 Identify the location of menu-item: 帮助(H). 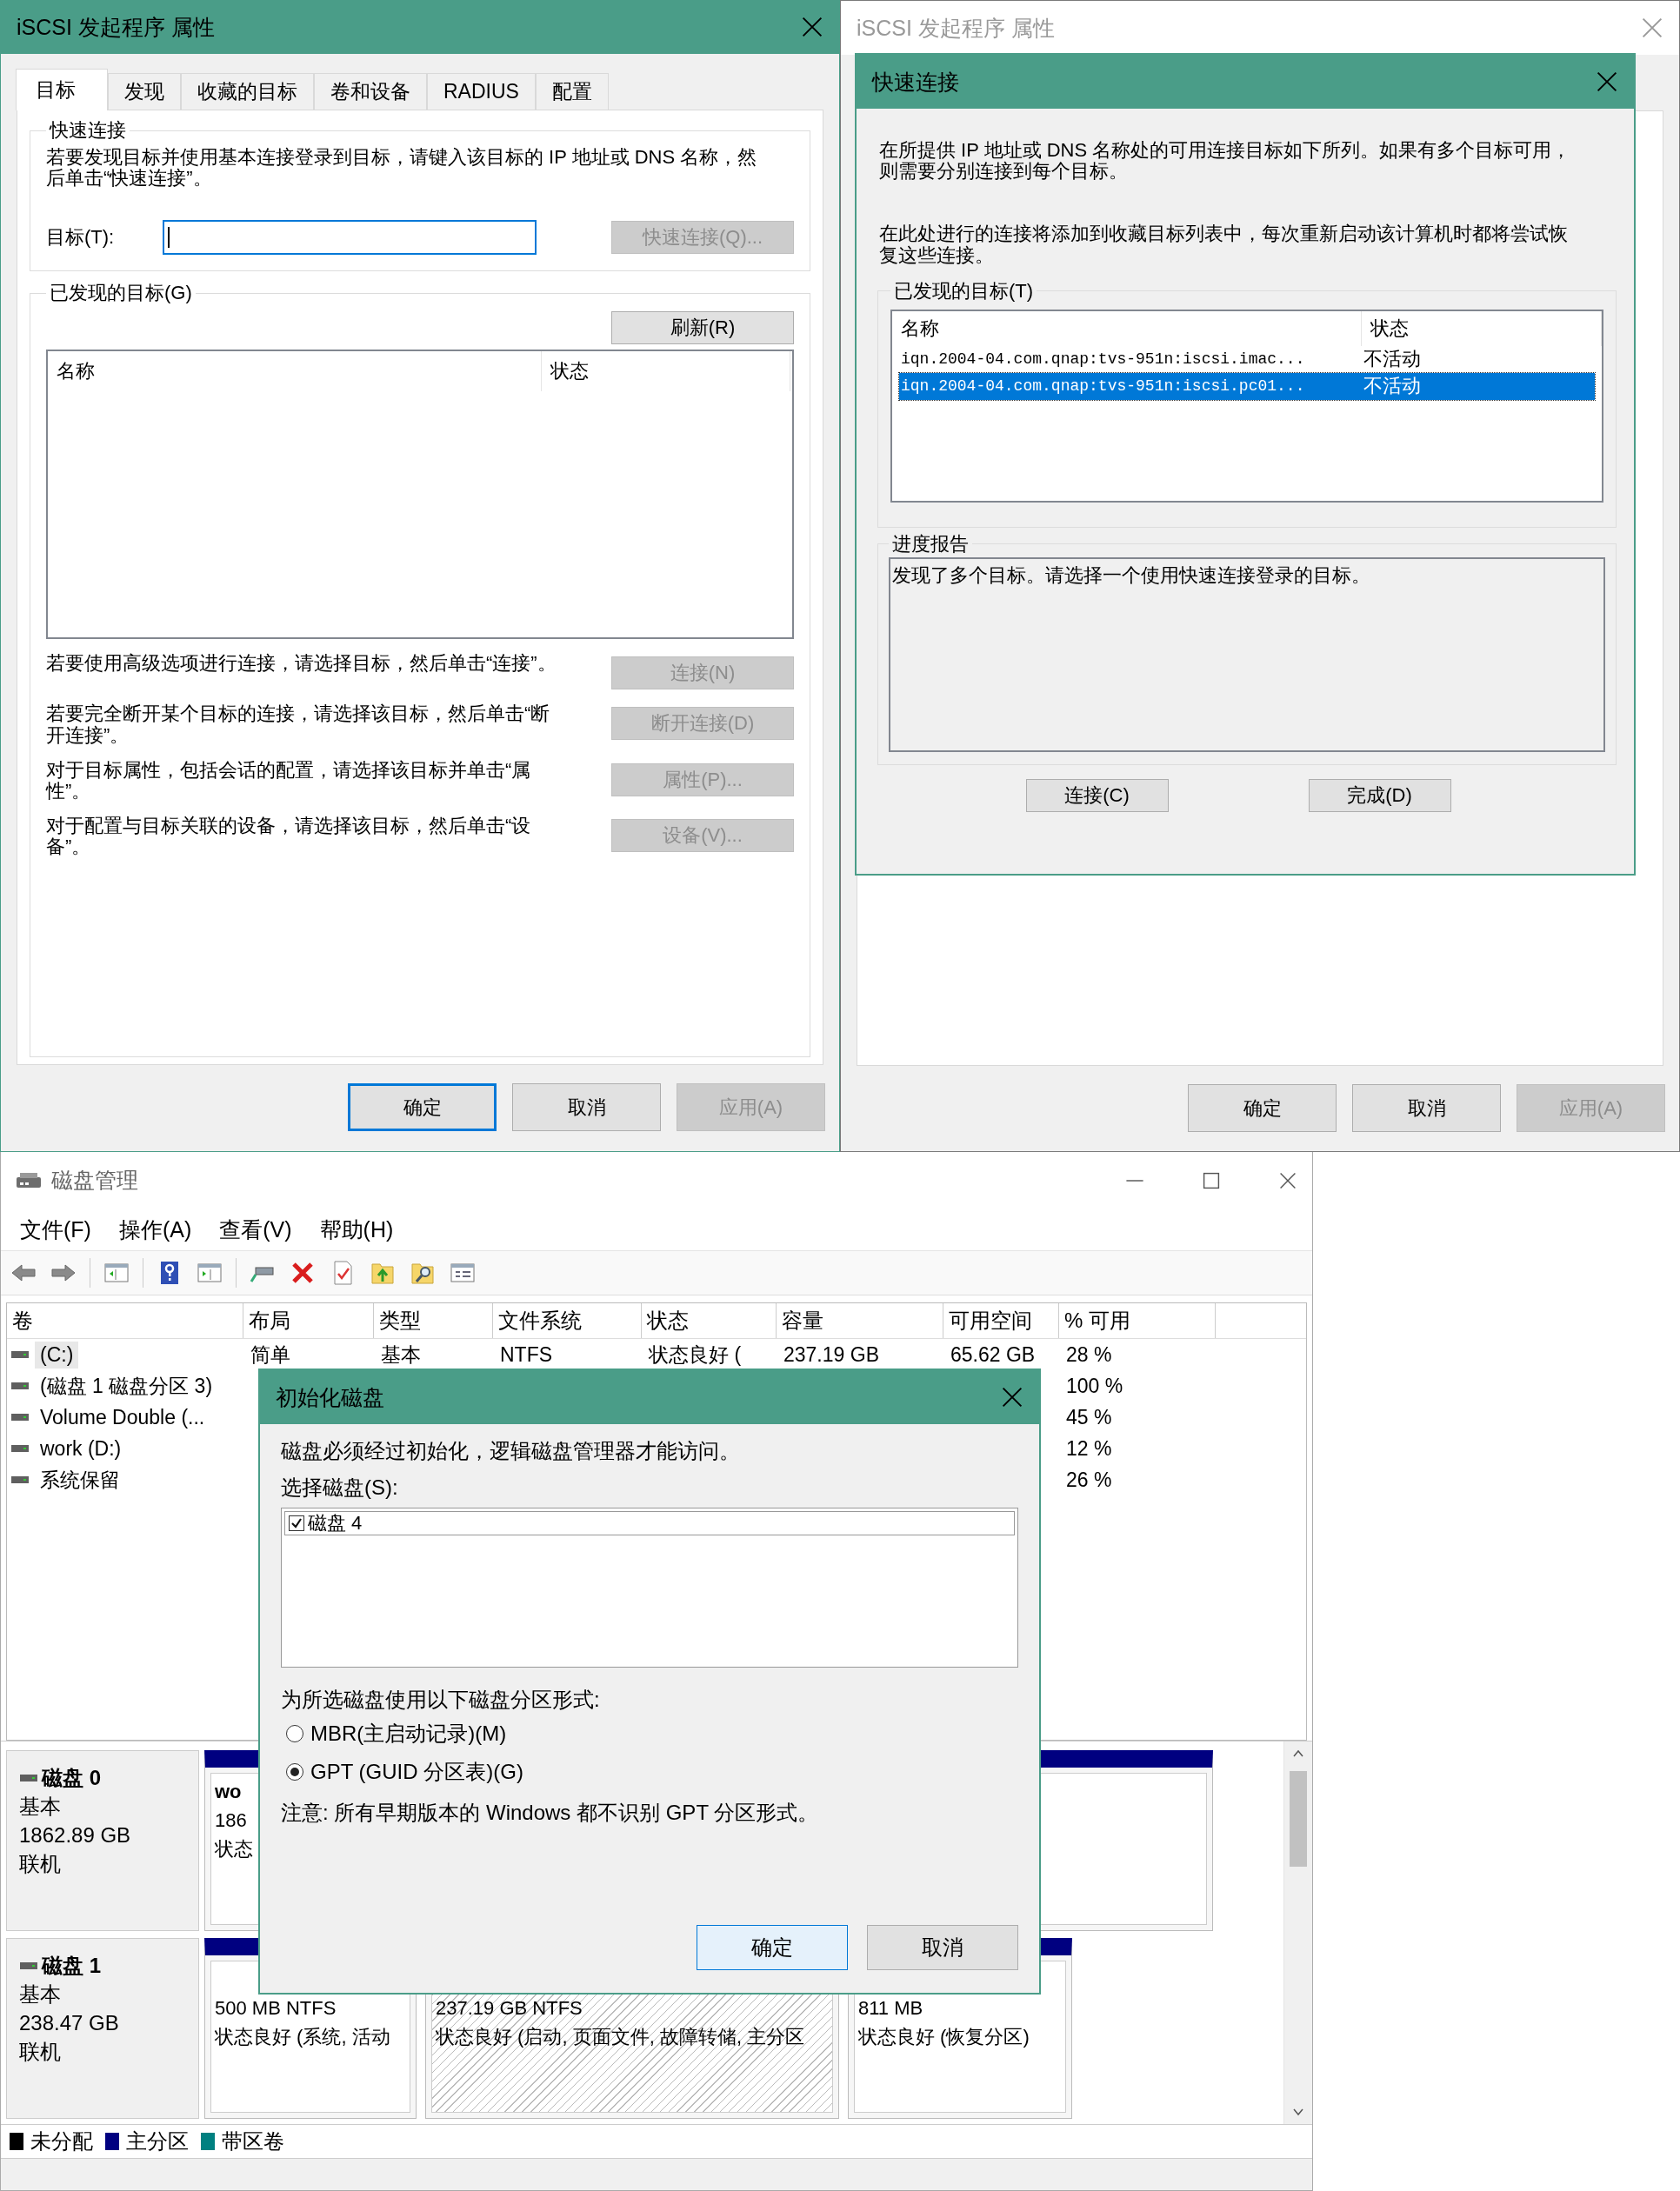
(356, 1230).